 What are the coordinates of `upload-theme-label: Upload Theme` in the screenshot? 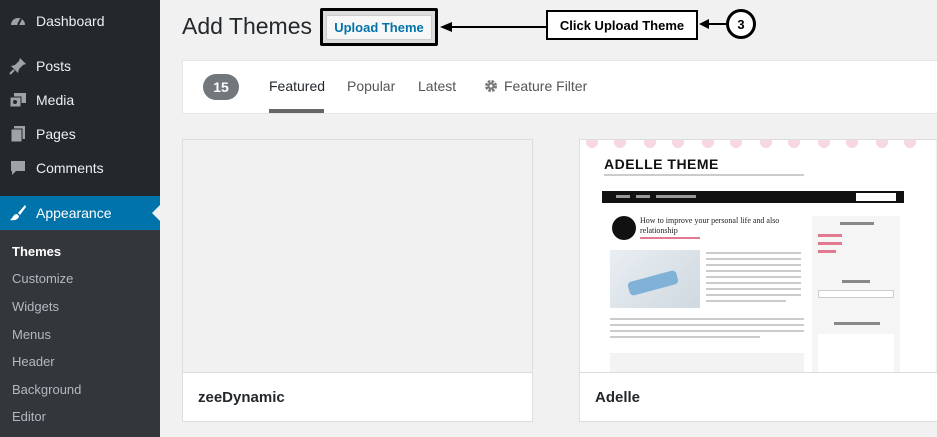 It's located at (379, 27).